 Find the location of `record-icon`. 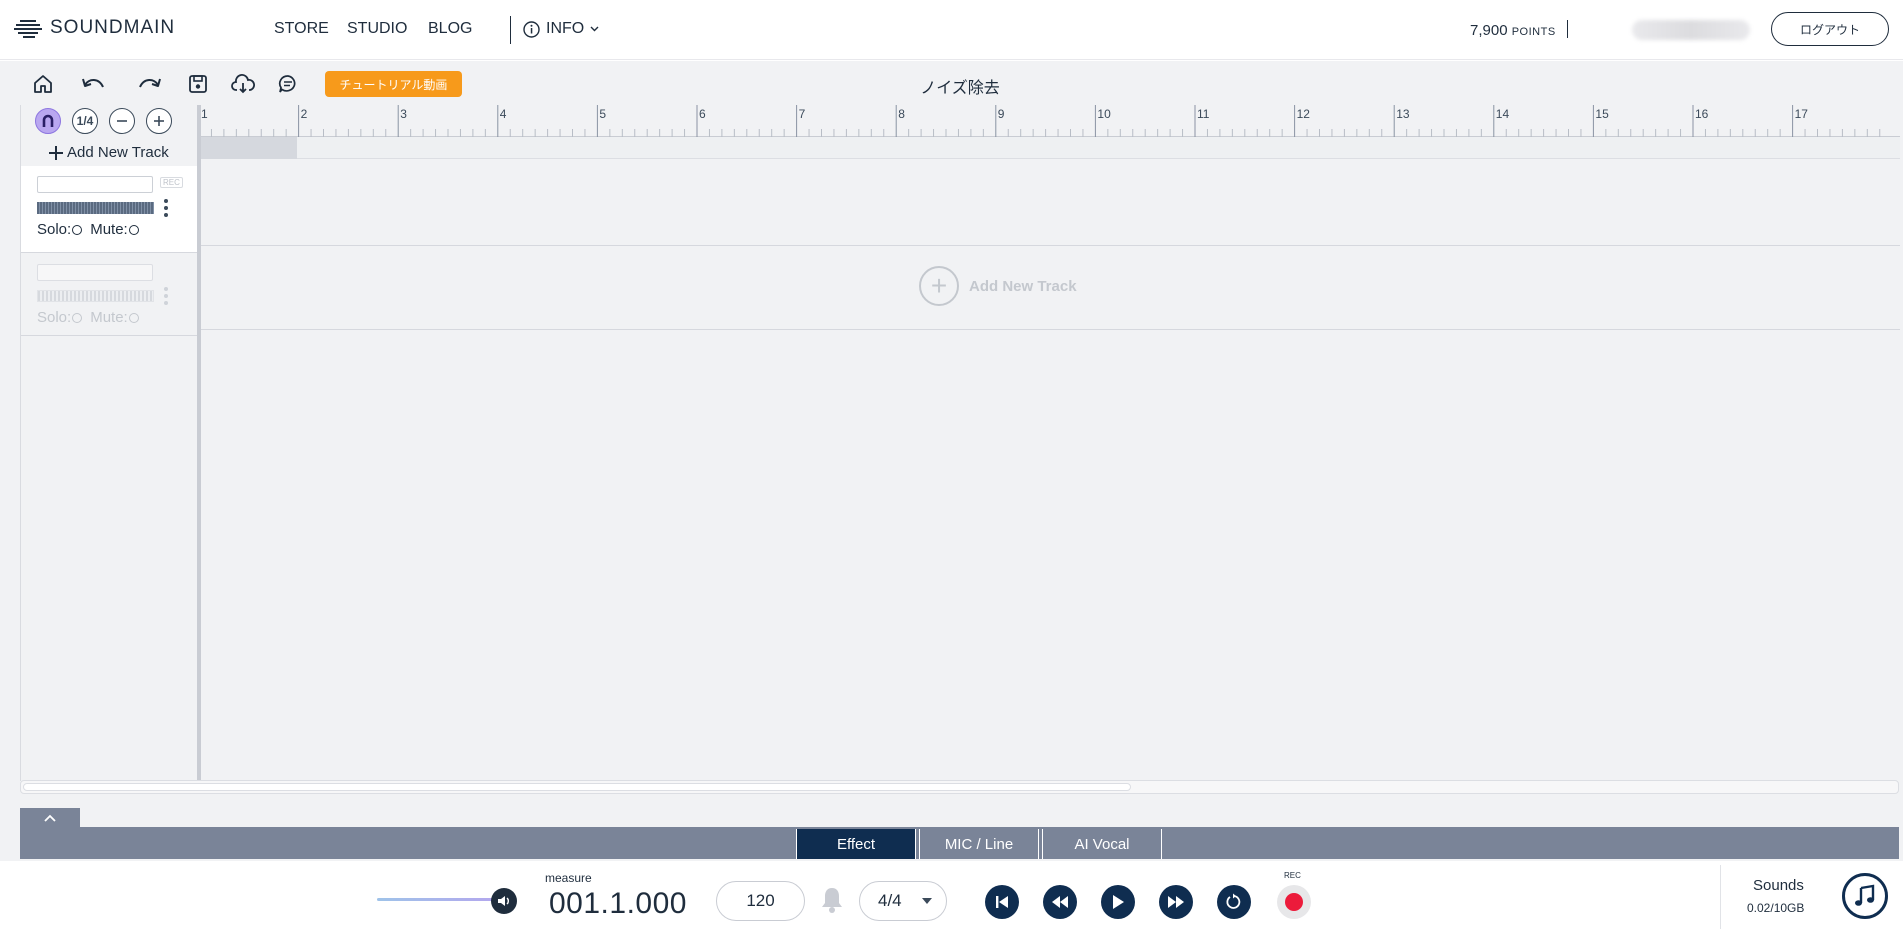

record-icon is located at coordinates (1294, 902).